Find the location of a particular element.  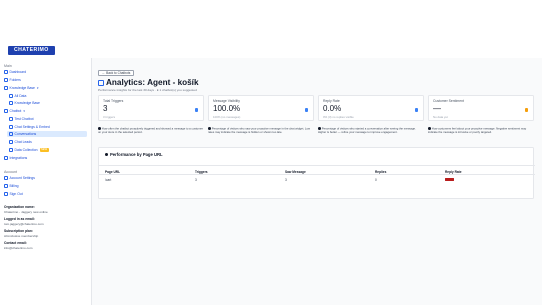

stat-value: 0.0% is located at coordinates (332, 108).